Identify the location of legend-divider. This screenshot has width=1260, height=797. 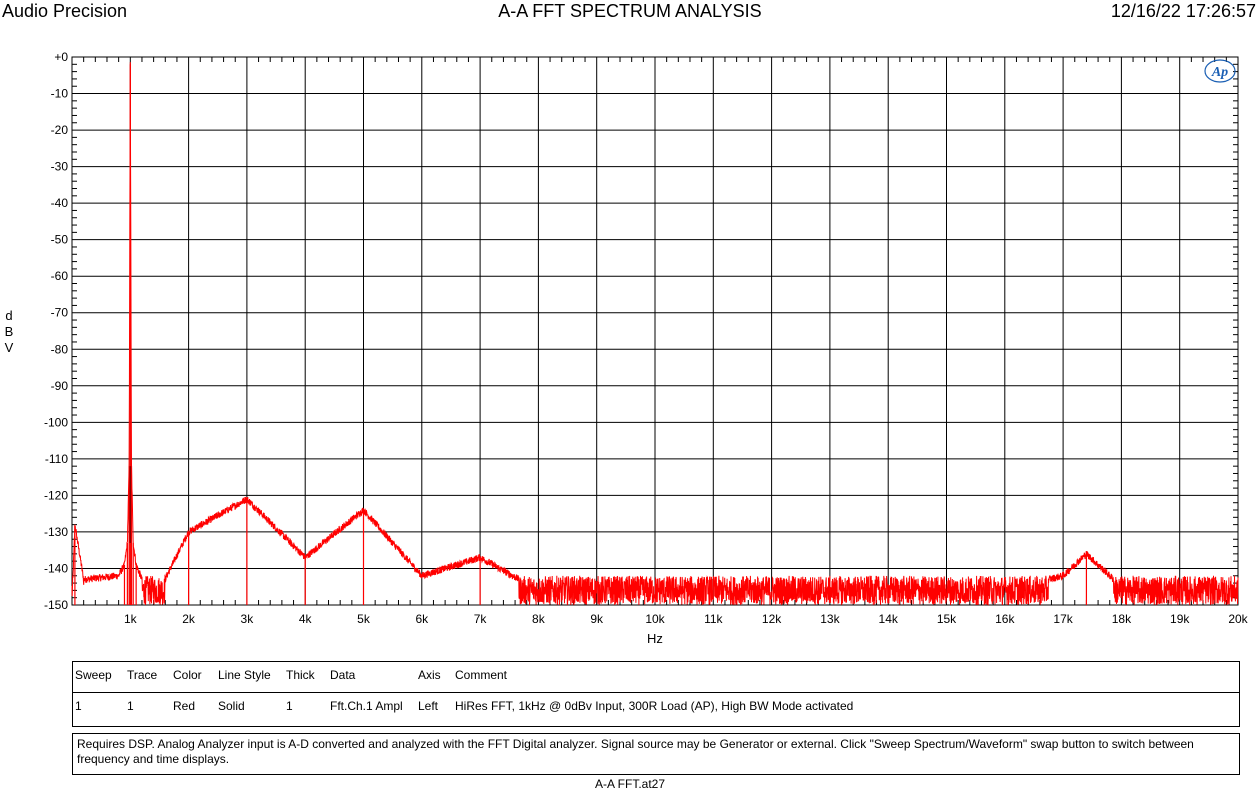
(656, 692).